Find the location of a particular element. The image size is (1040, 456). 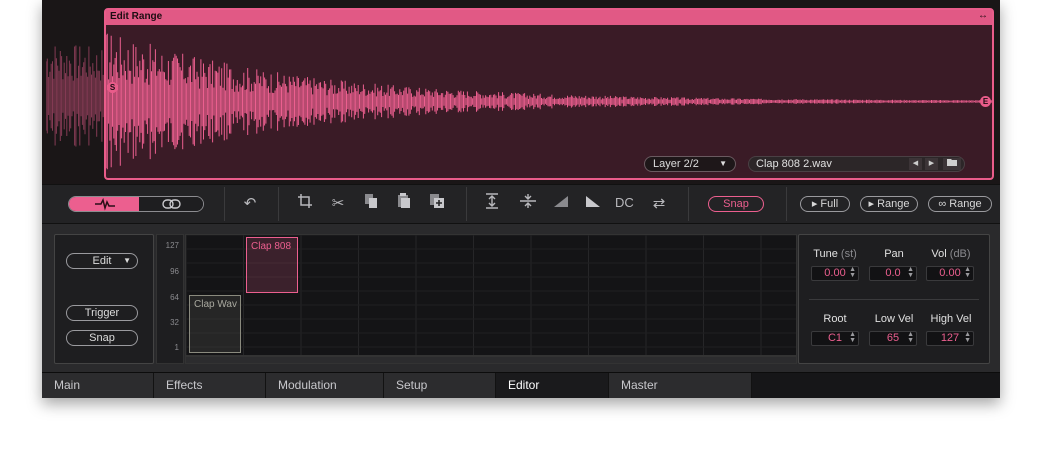

dc-offset-button: DC is located at coordinates (624, 202).